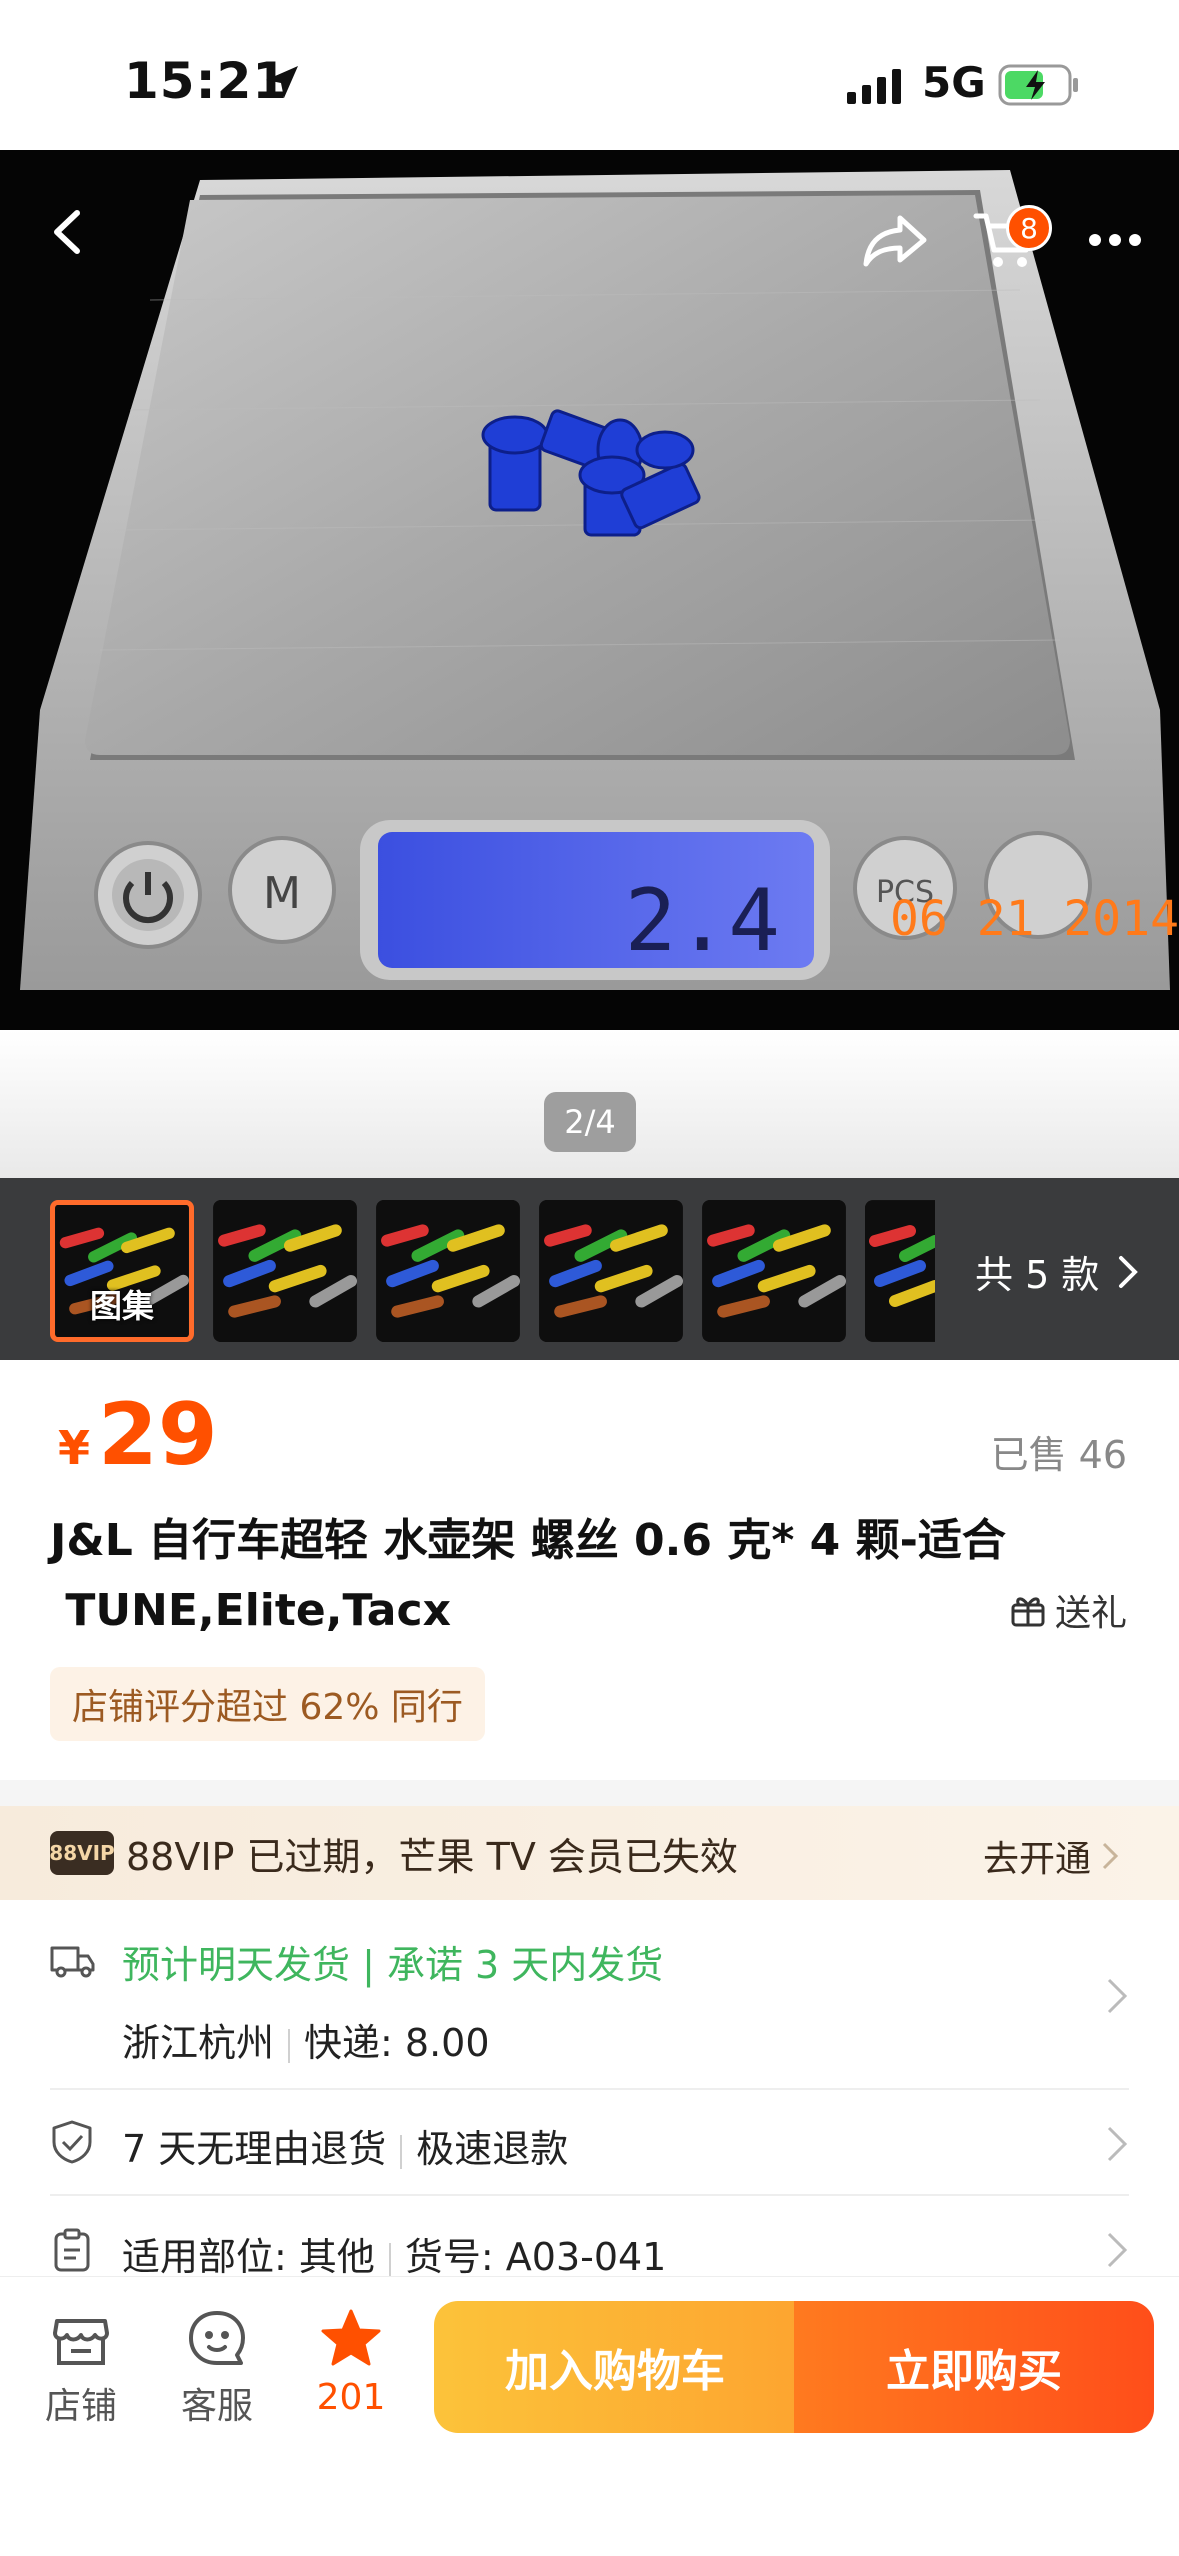  I want to click on shipping-fee: 快递: 8.00, so click(397, 2043).